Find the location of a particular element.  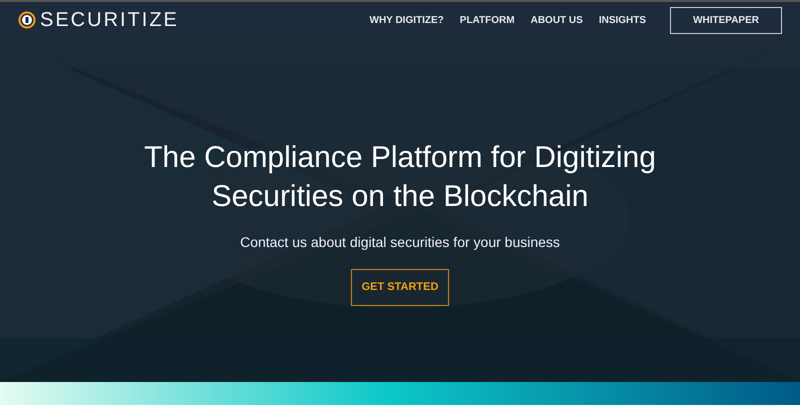

nav-link: INSIGHTS is located at coordinates (622, 20).